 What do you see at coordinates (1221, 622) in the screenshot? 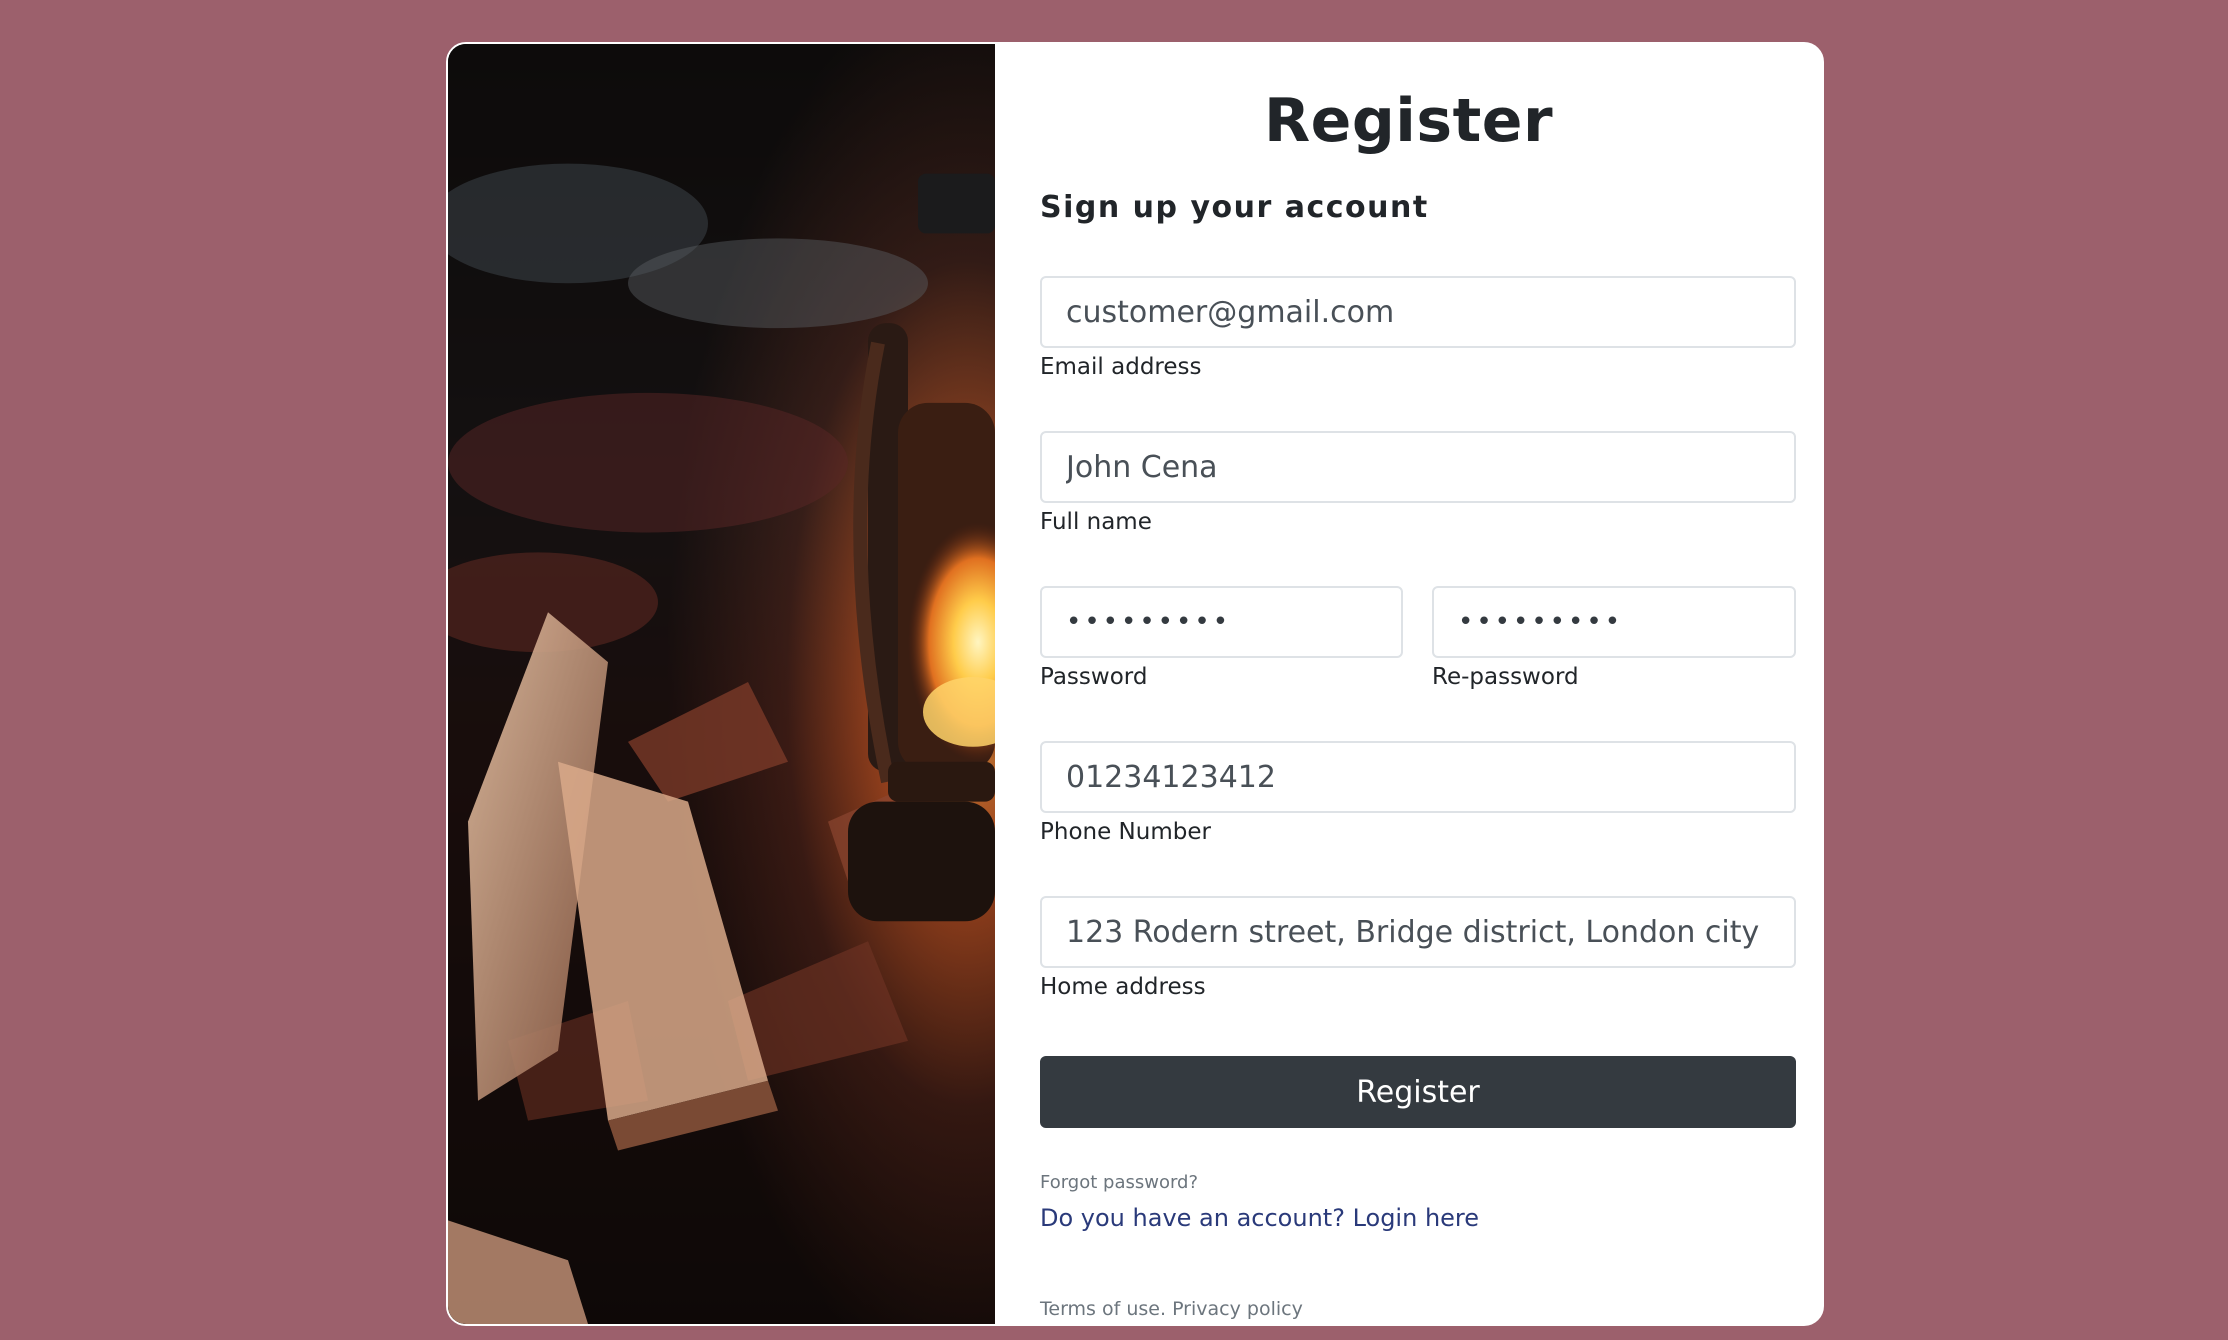
I see `password-field` at bounding box center [1221, 622].